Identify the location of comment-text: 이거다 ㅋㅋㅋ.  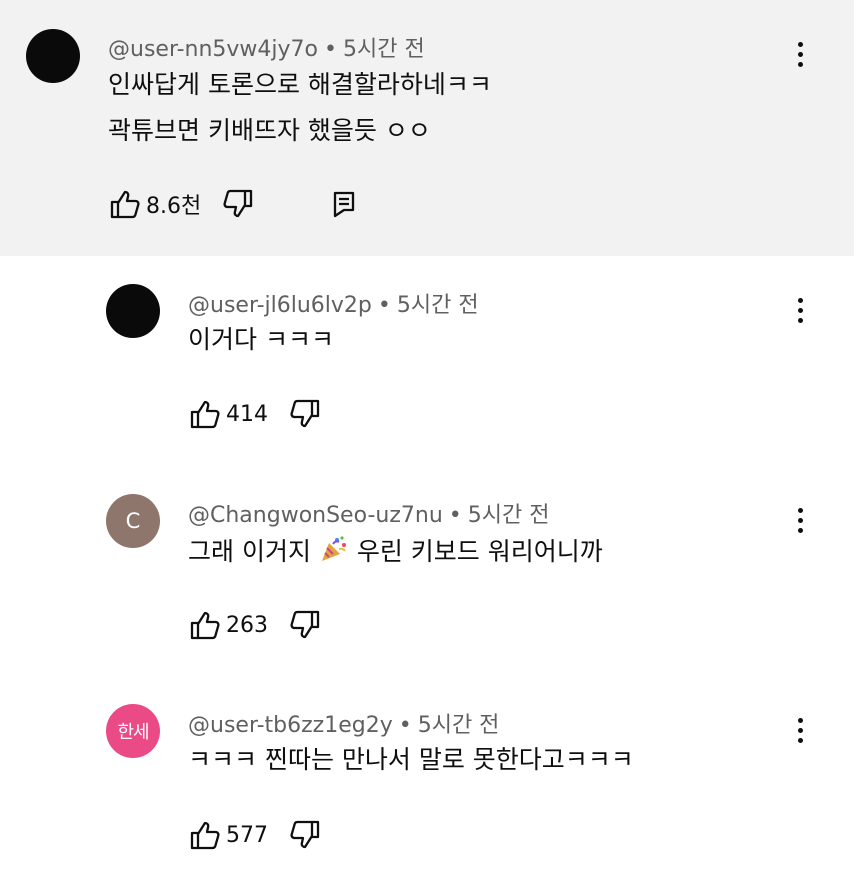
(261, 339).